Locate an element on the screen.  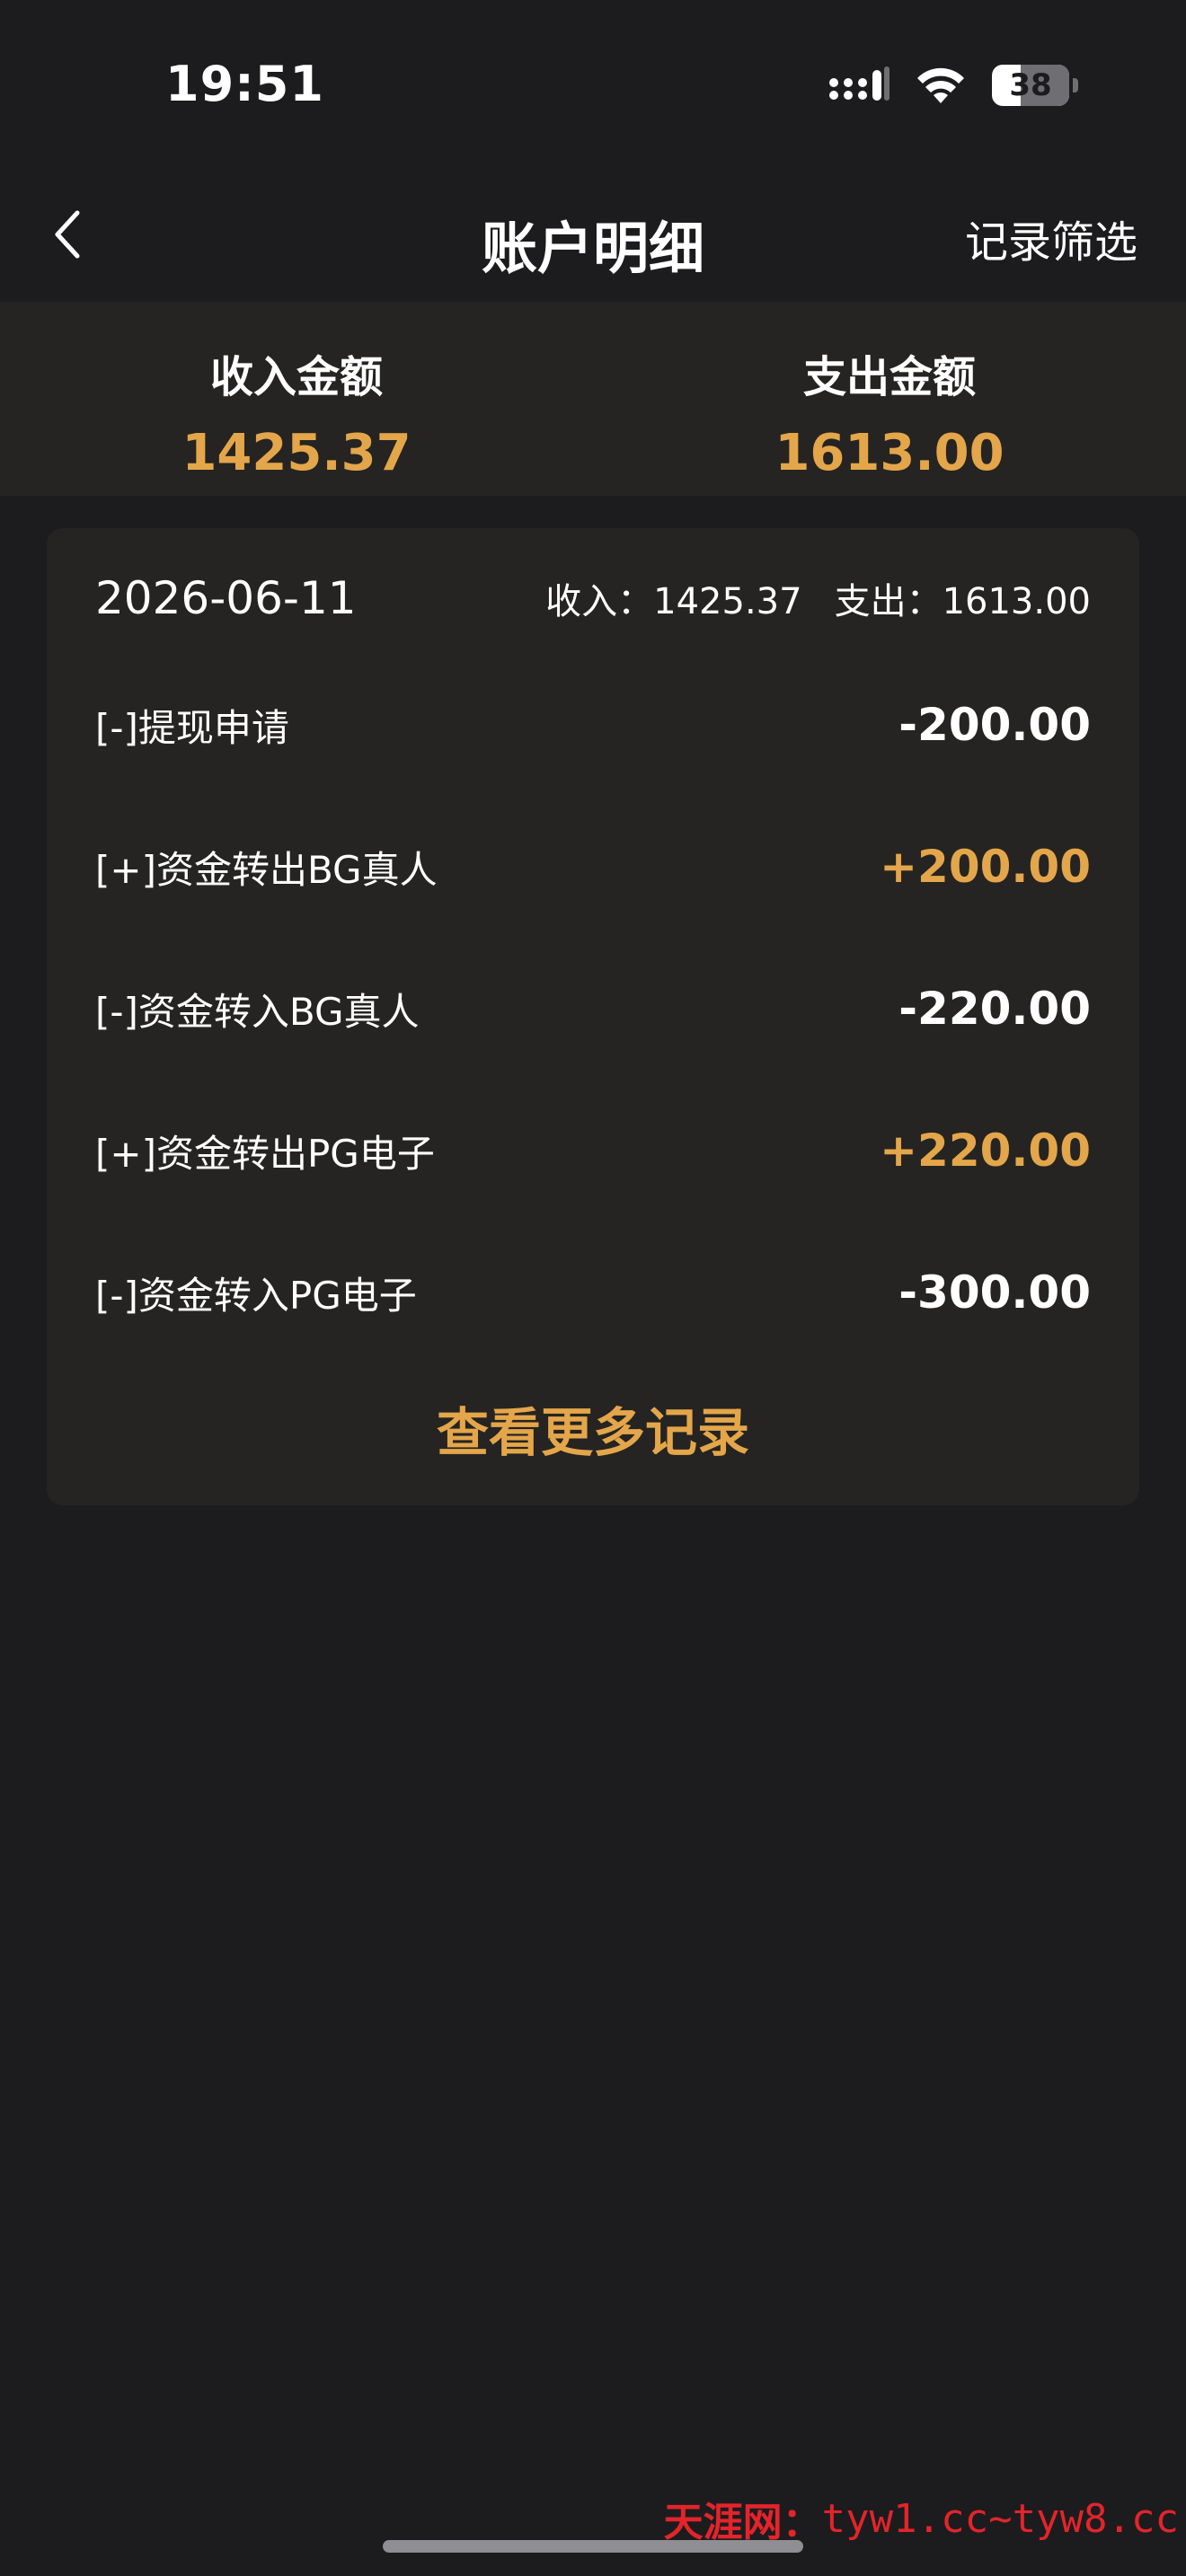
battery-level: 38 is located at coordinates (1030, 85).